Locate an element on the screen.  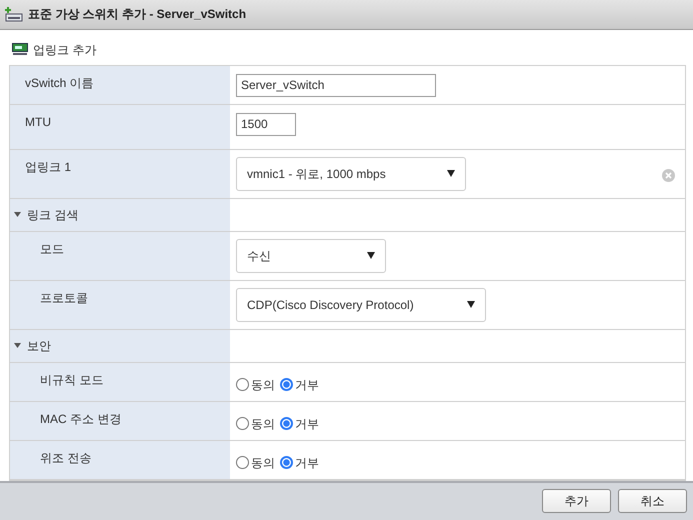
dialog-button: 추가 is located at coordinates (576, 501).